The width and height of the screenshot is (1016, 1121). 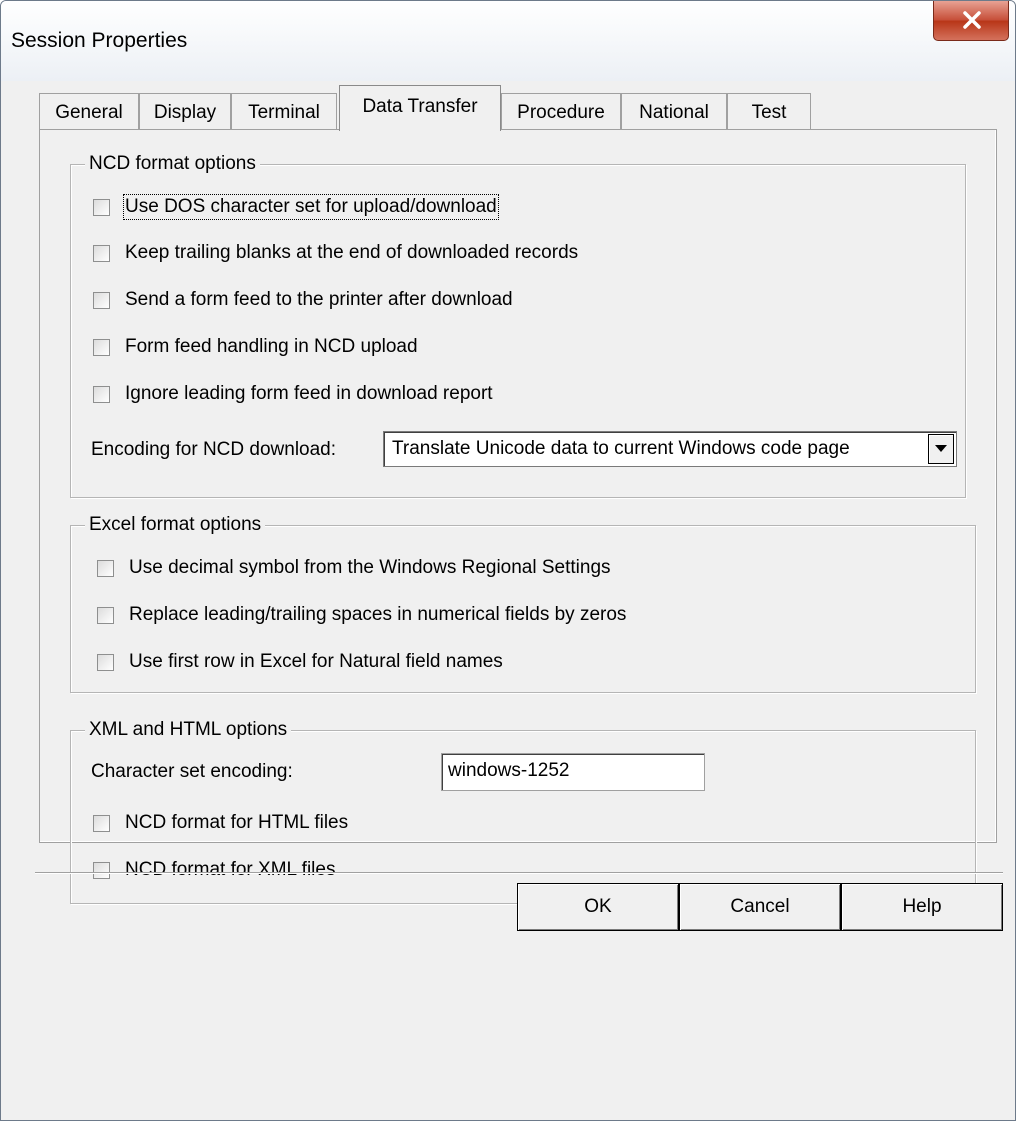 I want to click on ok-button: OK, so click(x=598, y=907).